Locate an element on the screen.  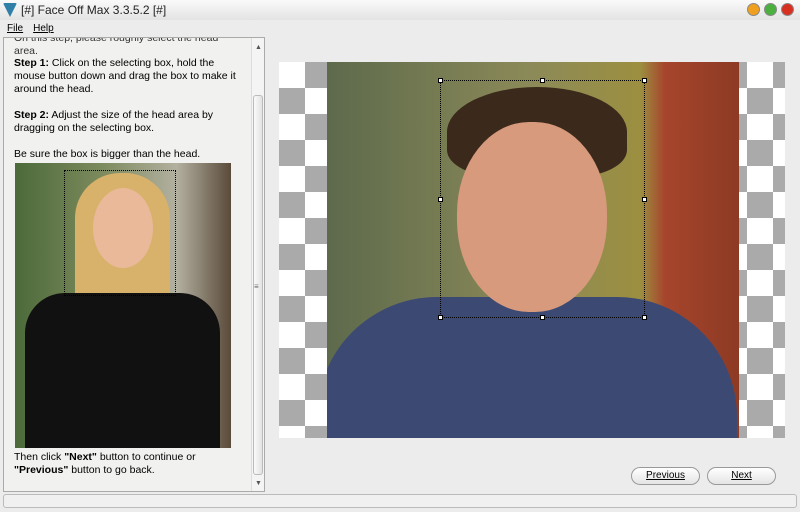
scroll-down-icon: ▼ is located at coordinates (258, 483).